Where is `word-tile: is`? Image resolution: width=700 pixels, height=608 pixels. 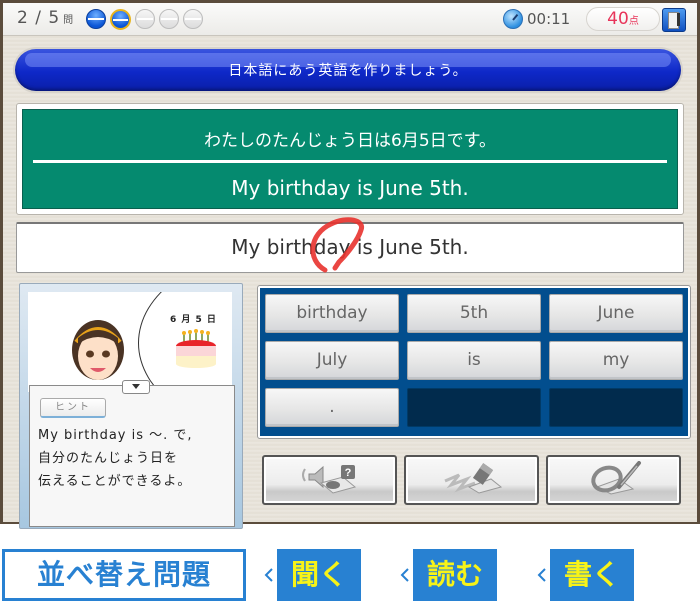
word-tile: is is located at coordinates (474, 360).